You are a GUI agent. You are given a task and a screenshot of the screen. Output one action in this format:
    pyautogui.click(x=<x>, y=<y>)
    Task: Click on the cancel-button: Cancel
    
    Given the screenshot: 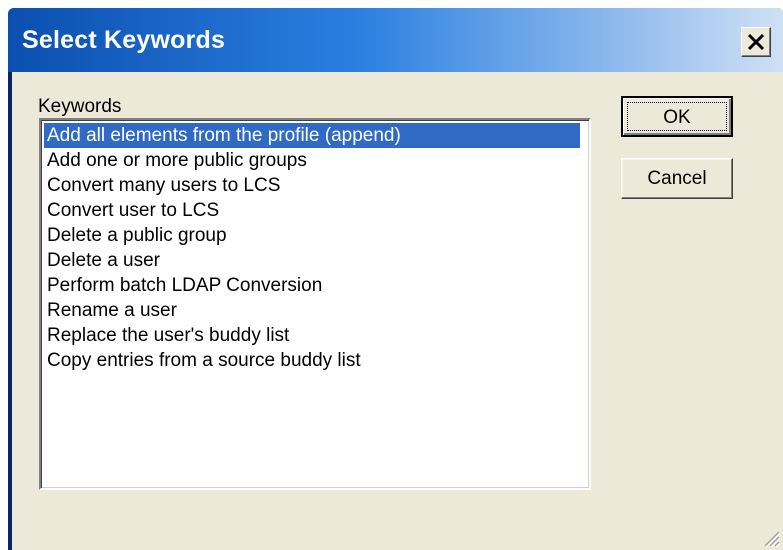 What is the action you would take?
    pyautogui.click(x=677, y=178)
    